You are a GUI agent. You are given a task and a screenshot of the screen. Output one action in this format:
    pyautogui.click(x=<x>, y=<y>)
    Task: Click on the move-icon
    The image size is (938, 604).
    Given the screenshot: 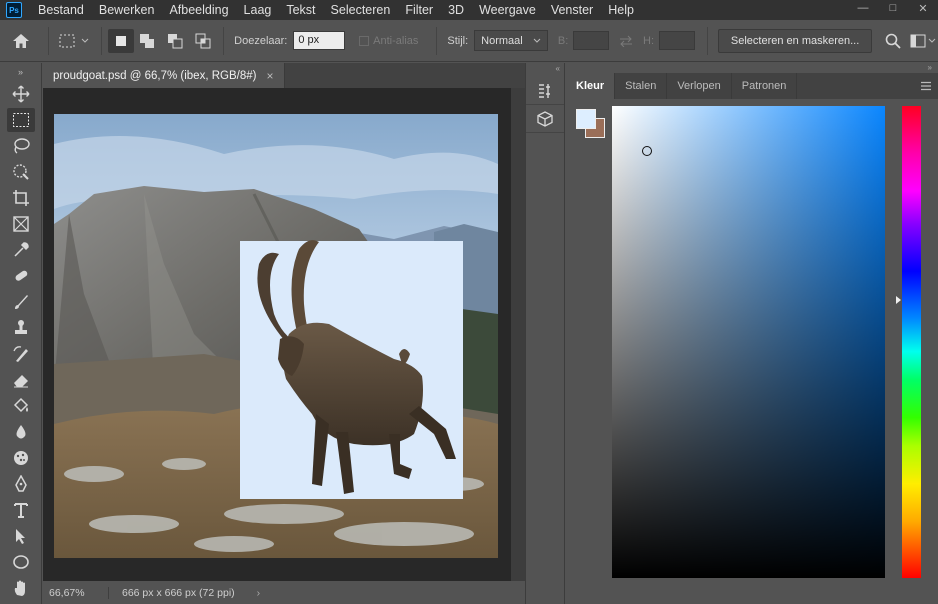 What is the action you would take?
    pyautogui.click(x=21, y=94)
    